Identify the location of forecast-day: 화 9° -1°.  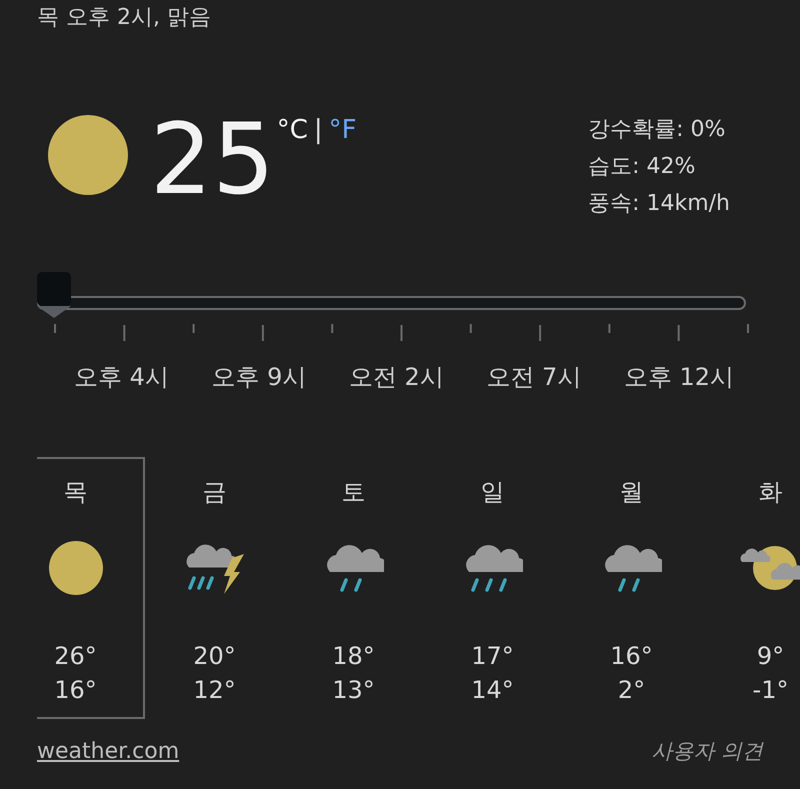
(750, 588).